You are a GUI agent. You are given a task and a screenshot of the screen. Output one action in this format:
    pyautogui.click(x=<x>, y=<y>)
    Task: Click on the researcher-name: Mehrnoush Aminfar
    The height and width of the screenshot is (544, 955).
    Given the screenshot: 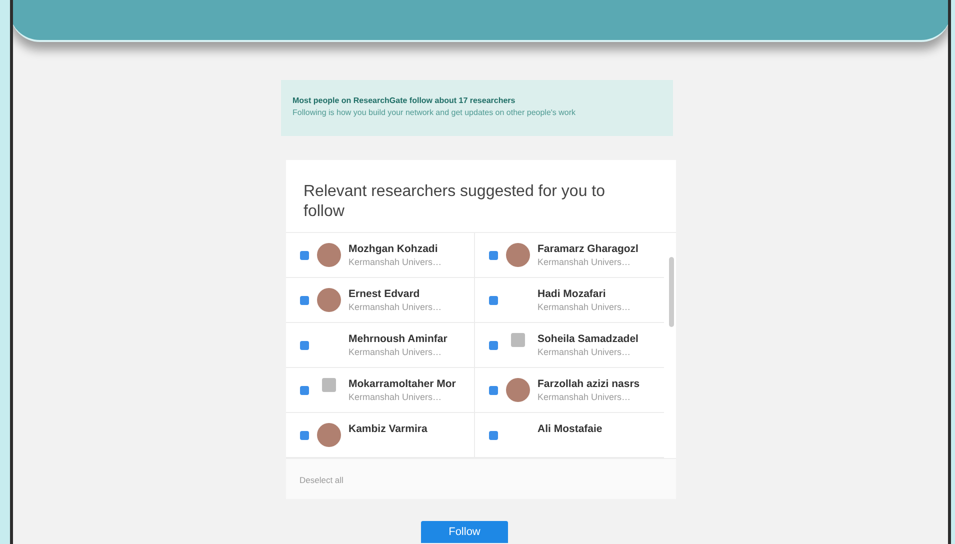 What is the action you would take?
    pyautogui.click(x=398, y=339)
    